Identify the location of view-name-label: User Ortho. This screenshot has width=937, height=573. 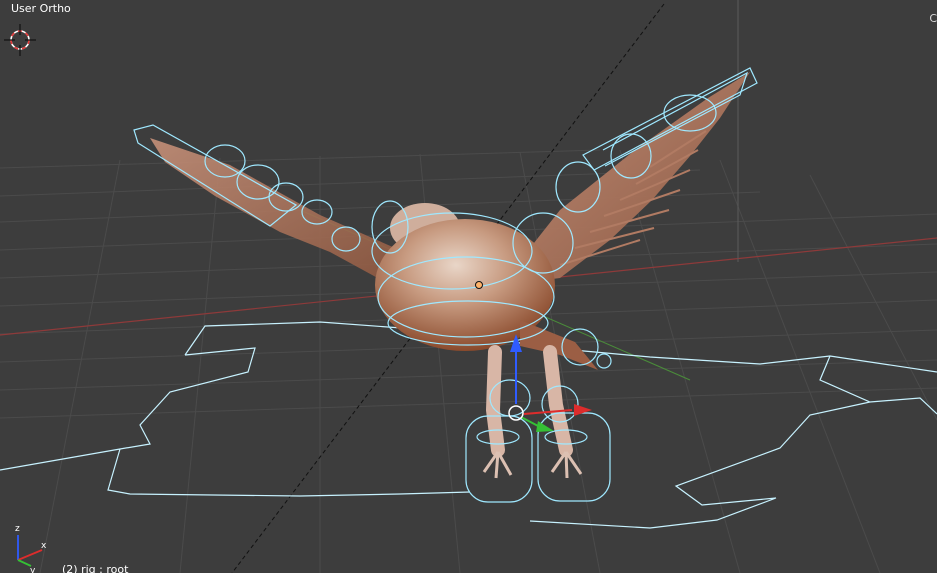
(41, 8).